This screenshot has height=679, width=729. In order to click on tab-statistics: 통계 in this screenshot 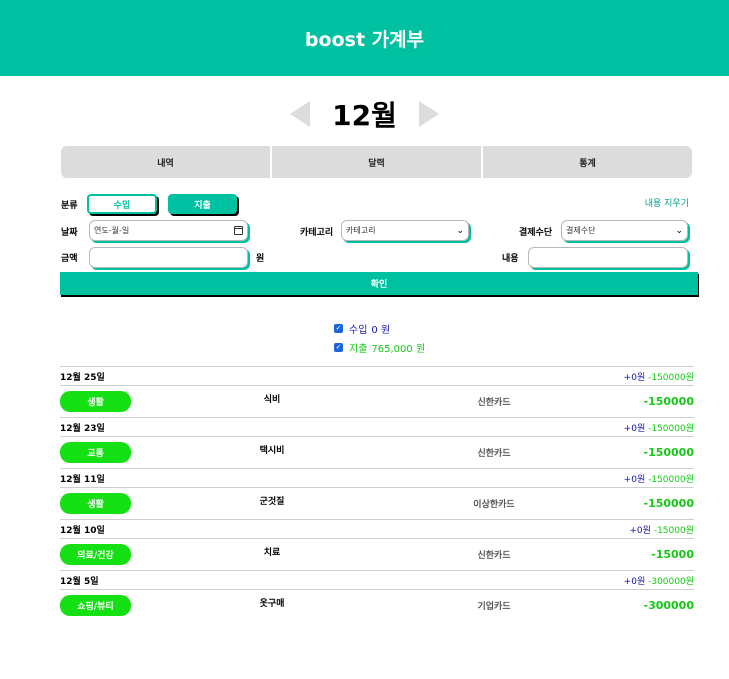, I will do `click(586, 162)`.